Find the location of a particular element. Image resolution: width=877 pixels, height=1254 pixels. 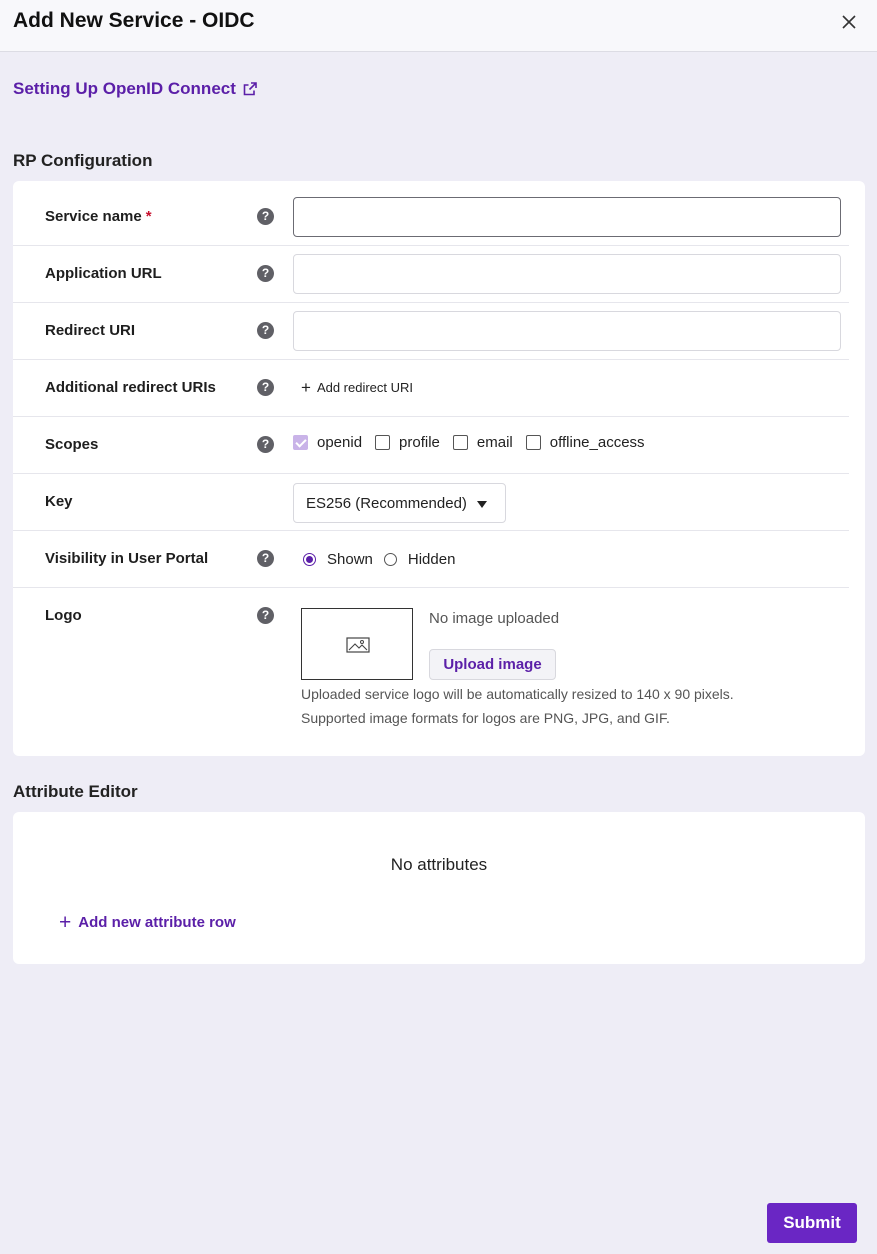

application-url-input is located at coordinates (567, 274).